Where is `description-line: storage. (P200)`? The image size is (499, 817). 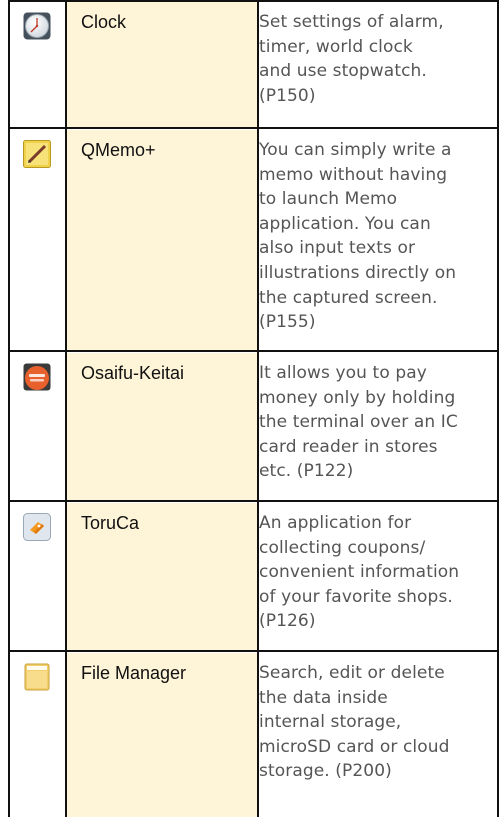 description-line: storage. (P200) is located at coordinates (325, 771).